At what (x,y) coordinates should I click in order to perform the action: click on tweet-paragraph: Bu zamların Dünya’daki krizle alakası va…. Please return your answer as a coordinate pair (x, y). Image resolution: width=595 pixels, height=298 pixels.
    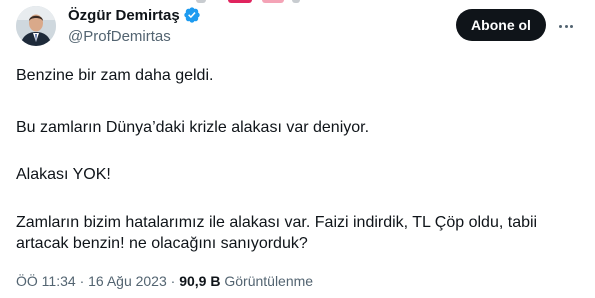
    Looking at the image, I should click on (193, 127).